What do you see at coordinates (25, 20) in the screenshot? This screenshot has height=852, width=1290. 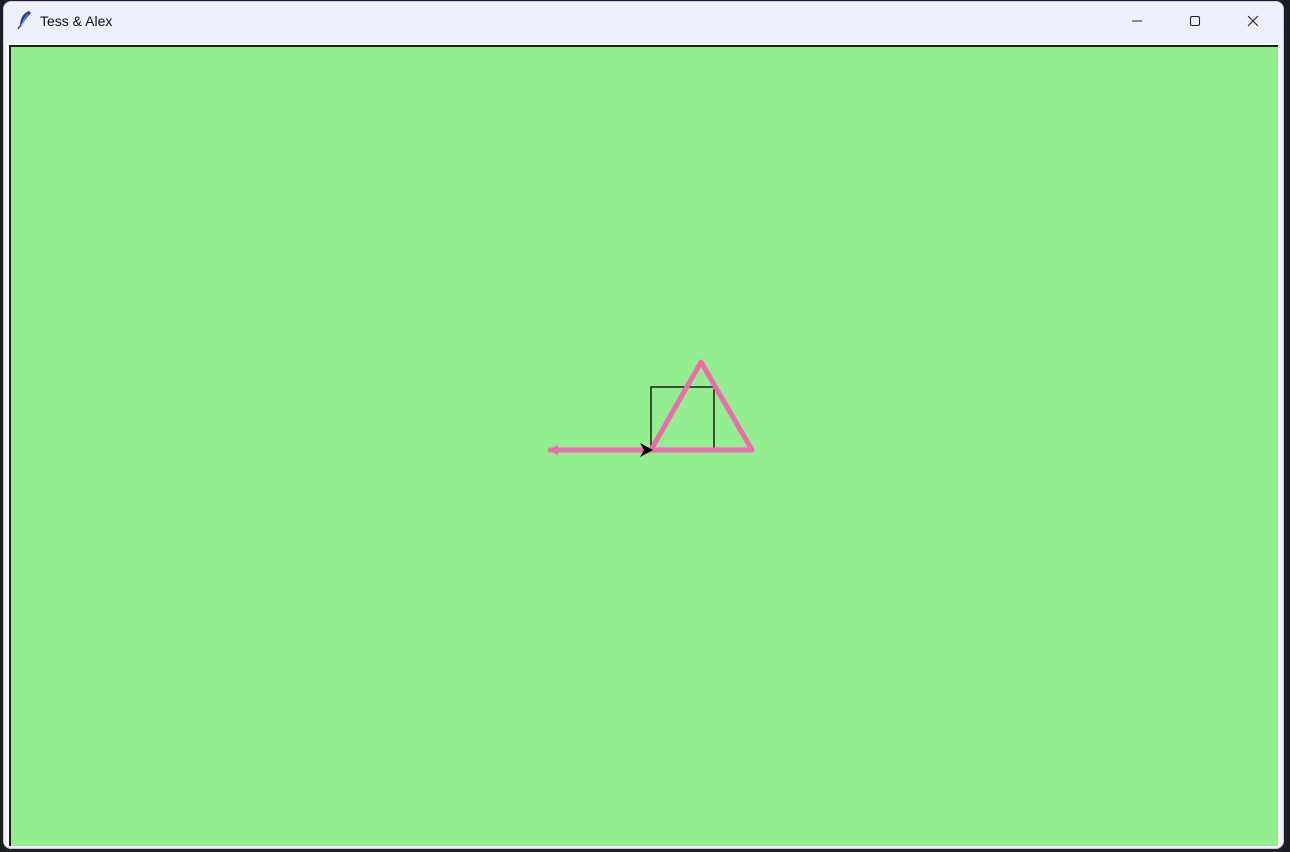 I see `feather-icon` at bounding box center [25, 20].